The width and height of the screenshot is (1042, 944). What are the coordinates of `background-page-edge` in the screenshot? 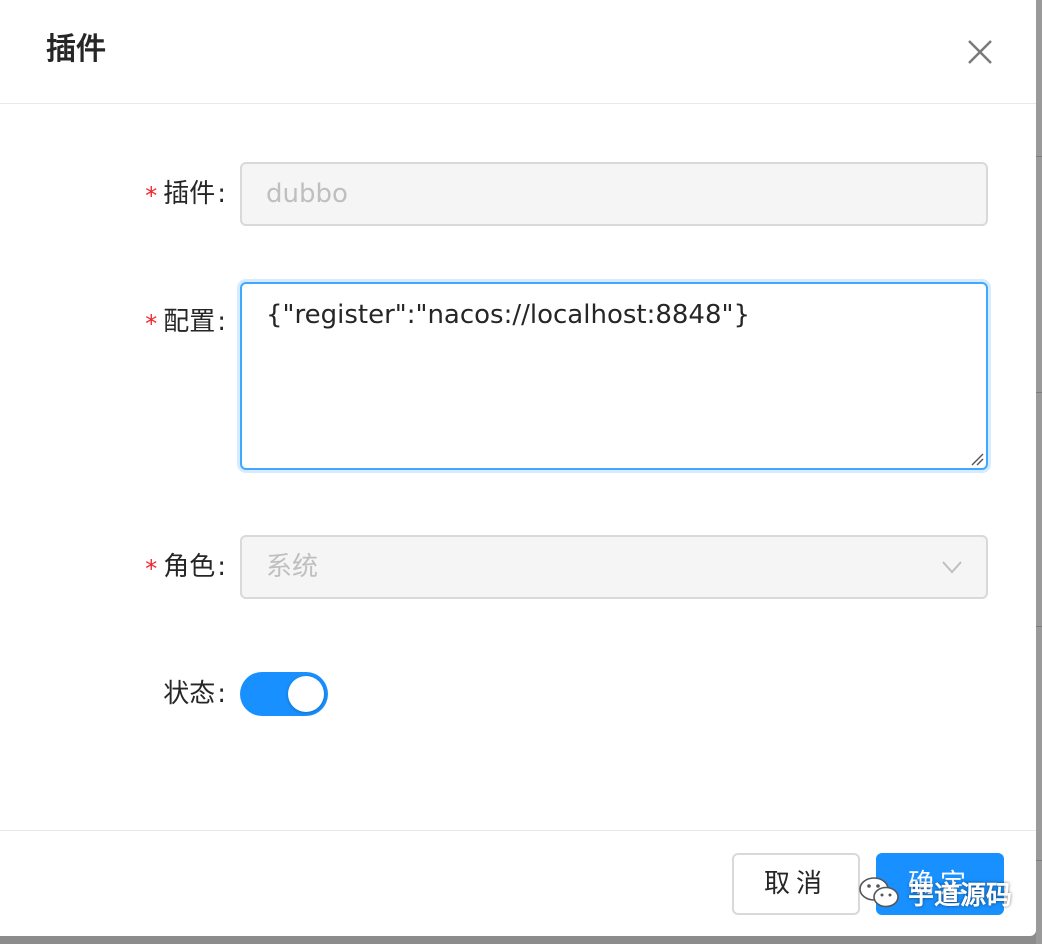 It's located at (1039, 472).